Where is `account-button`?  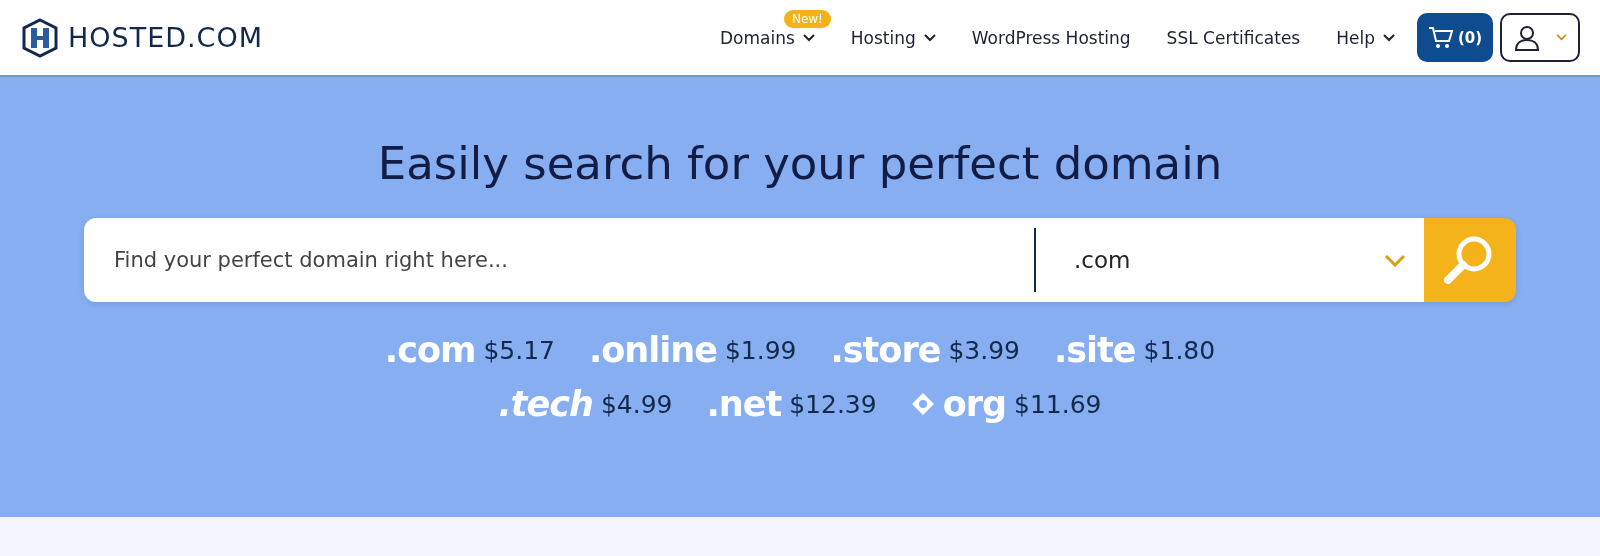 account-button is located at coordinates (1540, 37).